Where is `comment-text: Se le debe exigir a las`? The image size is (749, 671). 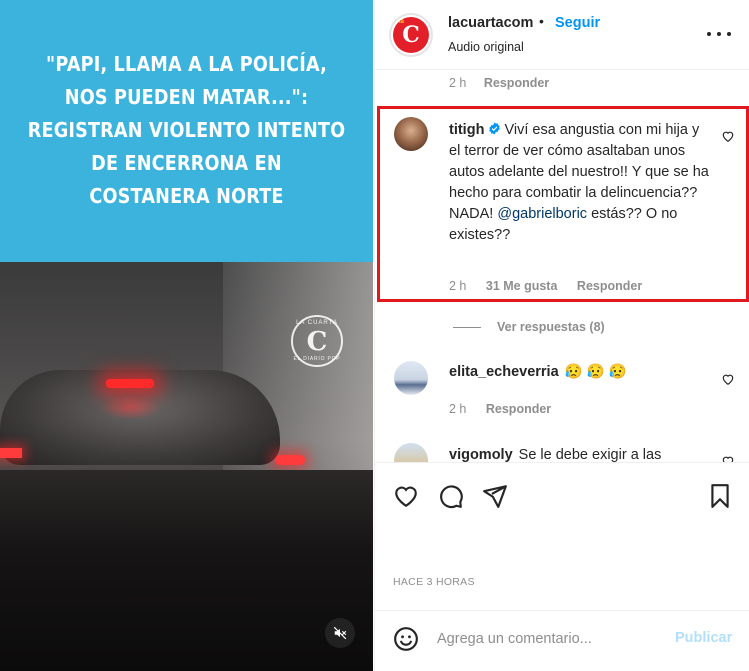
comment-text: Se le debe exigir a las is located at coordinates (590, 454).